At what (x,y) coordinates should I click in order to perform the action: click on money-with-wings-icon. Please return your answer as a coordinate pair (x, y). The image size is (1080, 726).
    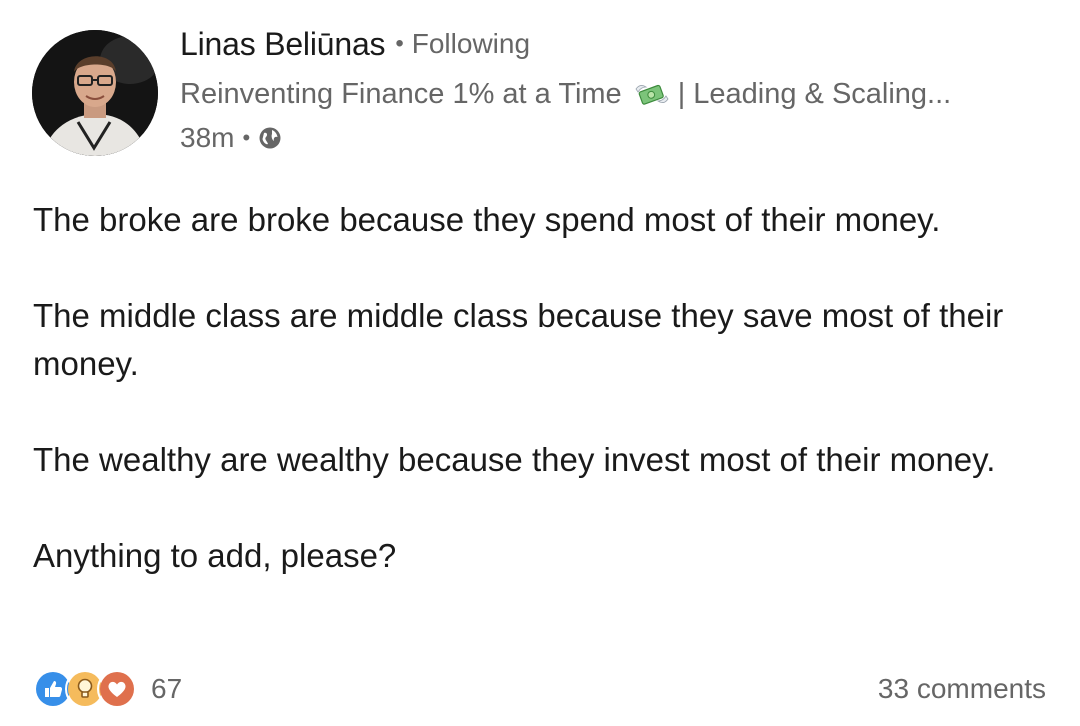
    Looking at the image, I should click on (652, 94).